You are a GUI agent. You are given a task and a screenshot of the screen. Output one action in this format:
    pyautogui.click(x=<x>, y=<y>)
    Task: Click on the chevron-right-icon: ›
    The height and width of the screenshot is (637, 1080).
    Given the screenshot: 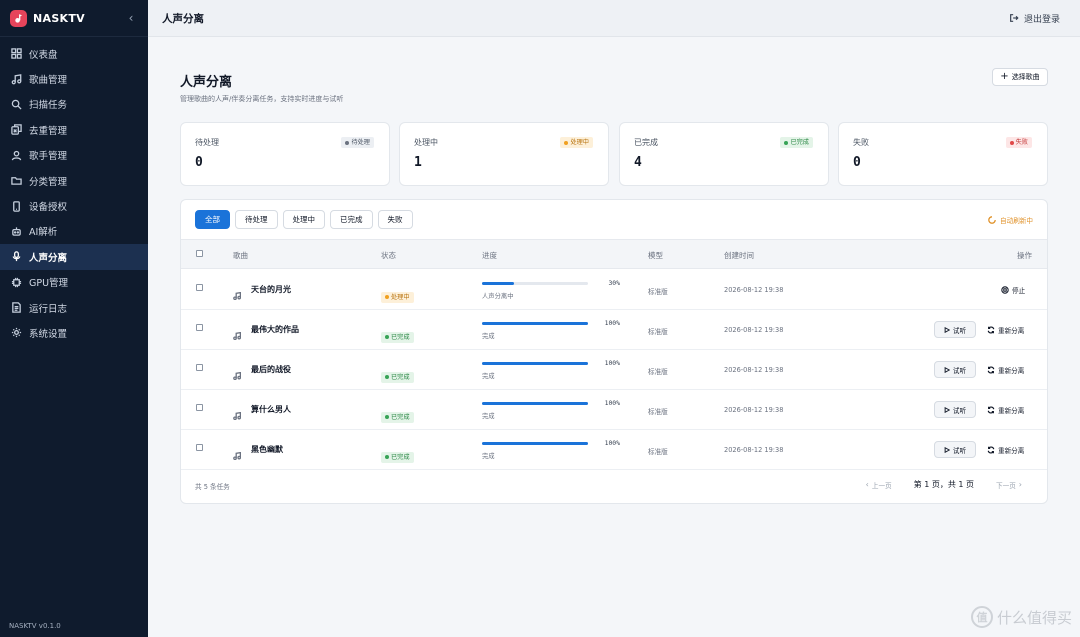 What is the action you would take?
    pyautogui.click(x=1020, y=484)
    